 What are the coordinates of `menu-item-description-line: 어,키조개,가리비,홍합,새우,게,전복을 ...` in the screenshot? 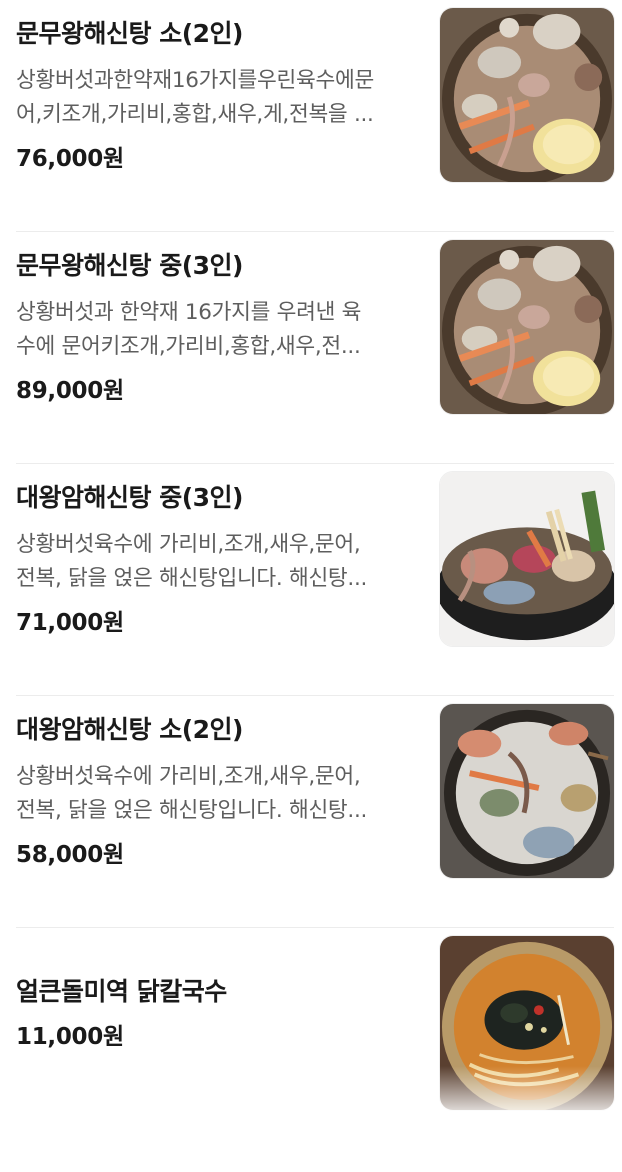 It's located at (195, 114).